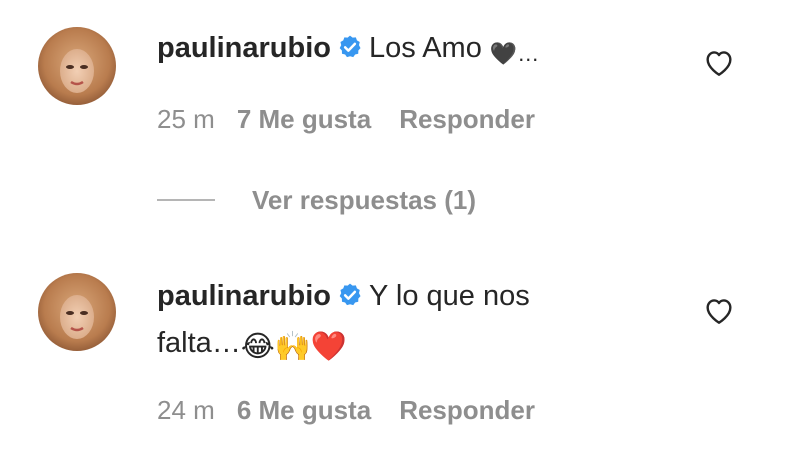  Describe the element at coordinates (425, 48) in the screenshot. I see `comment-text: Los Amo` at that location.